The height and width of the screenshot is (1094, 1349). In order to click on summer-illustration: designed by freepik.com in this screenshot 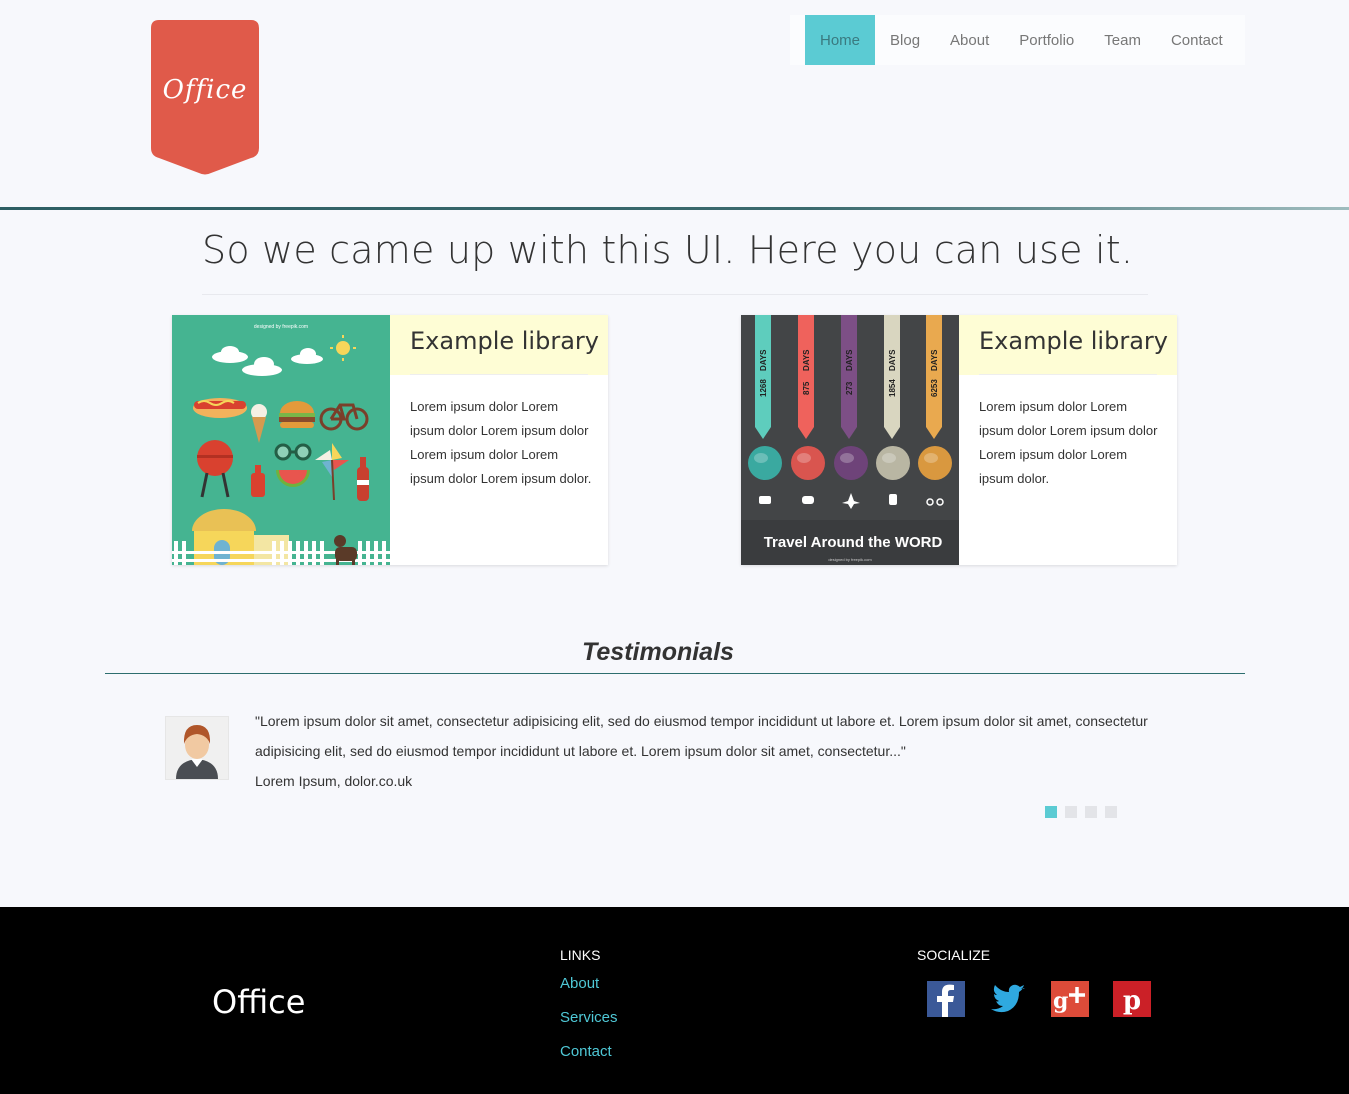, I will do `click(281, 440)`.